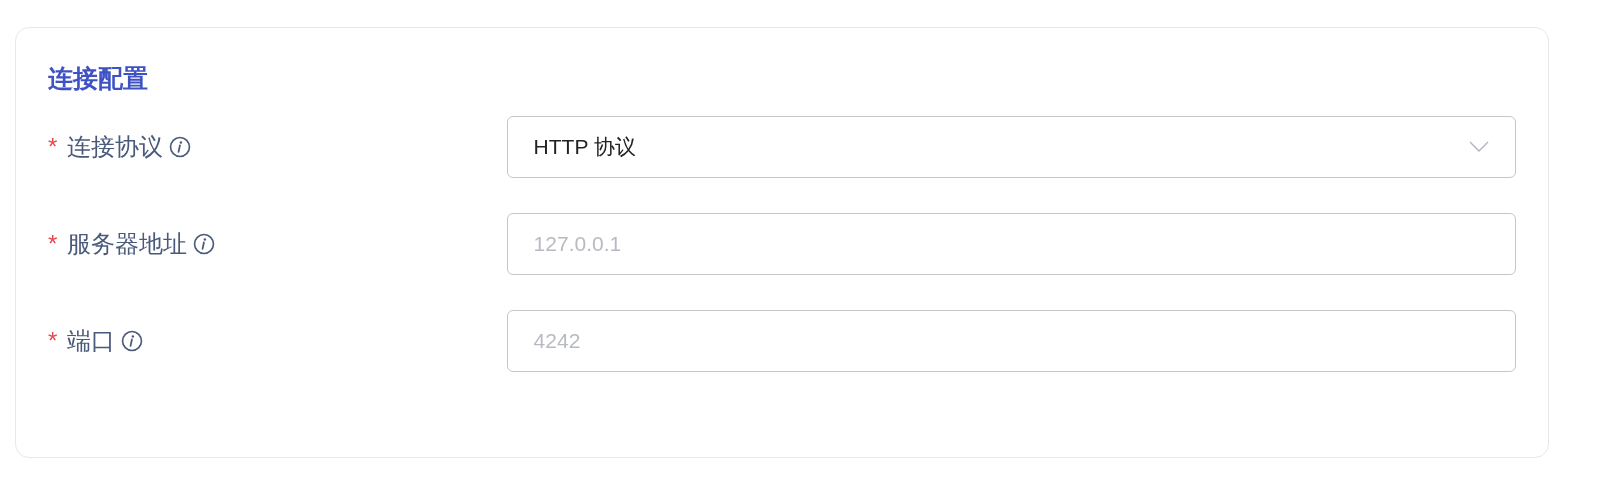 This screenshot has width=1624, height=478. Describe the element at coordinates (1011, 244) in the screenshot. I see `input-field: 127.0.0.1` at that location.